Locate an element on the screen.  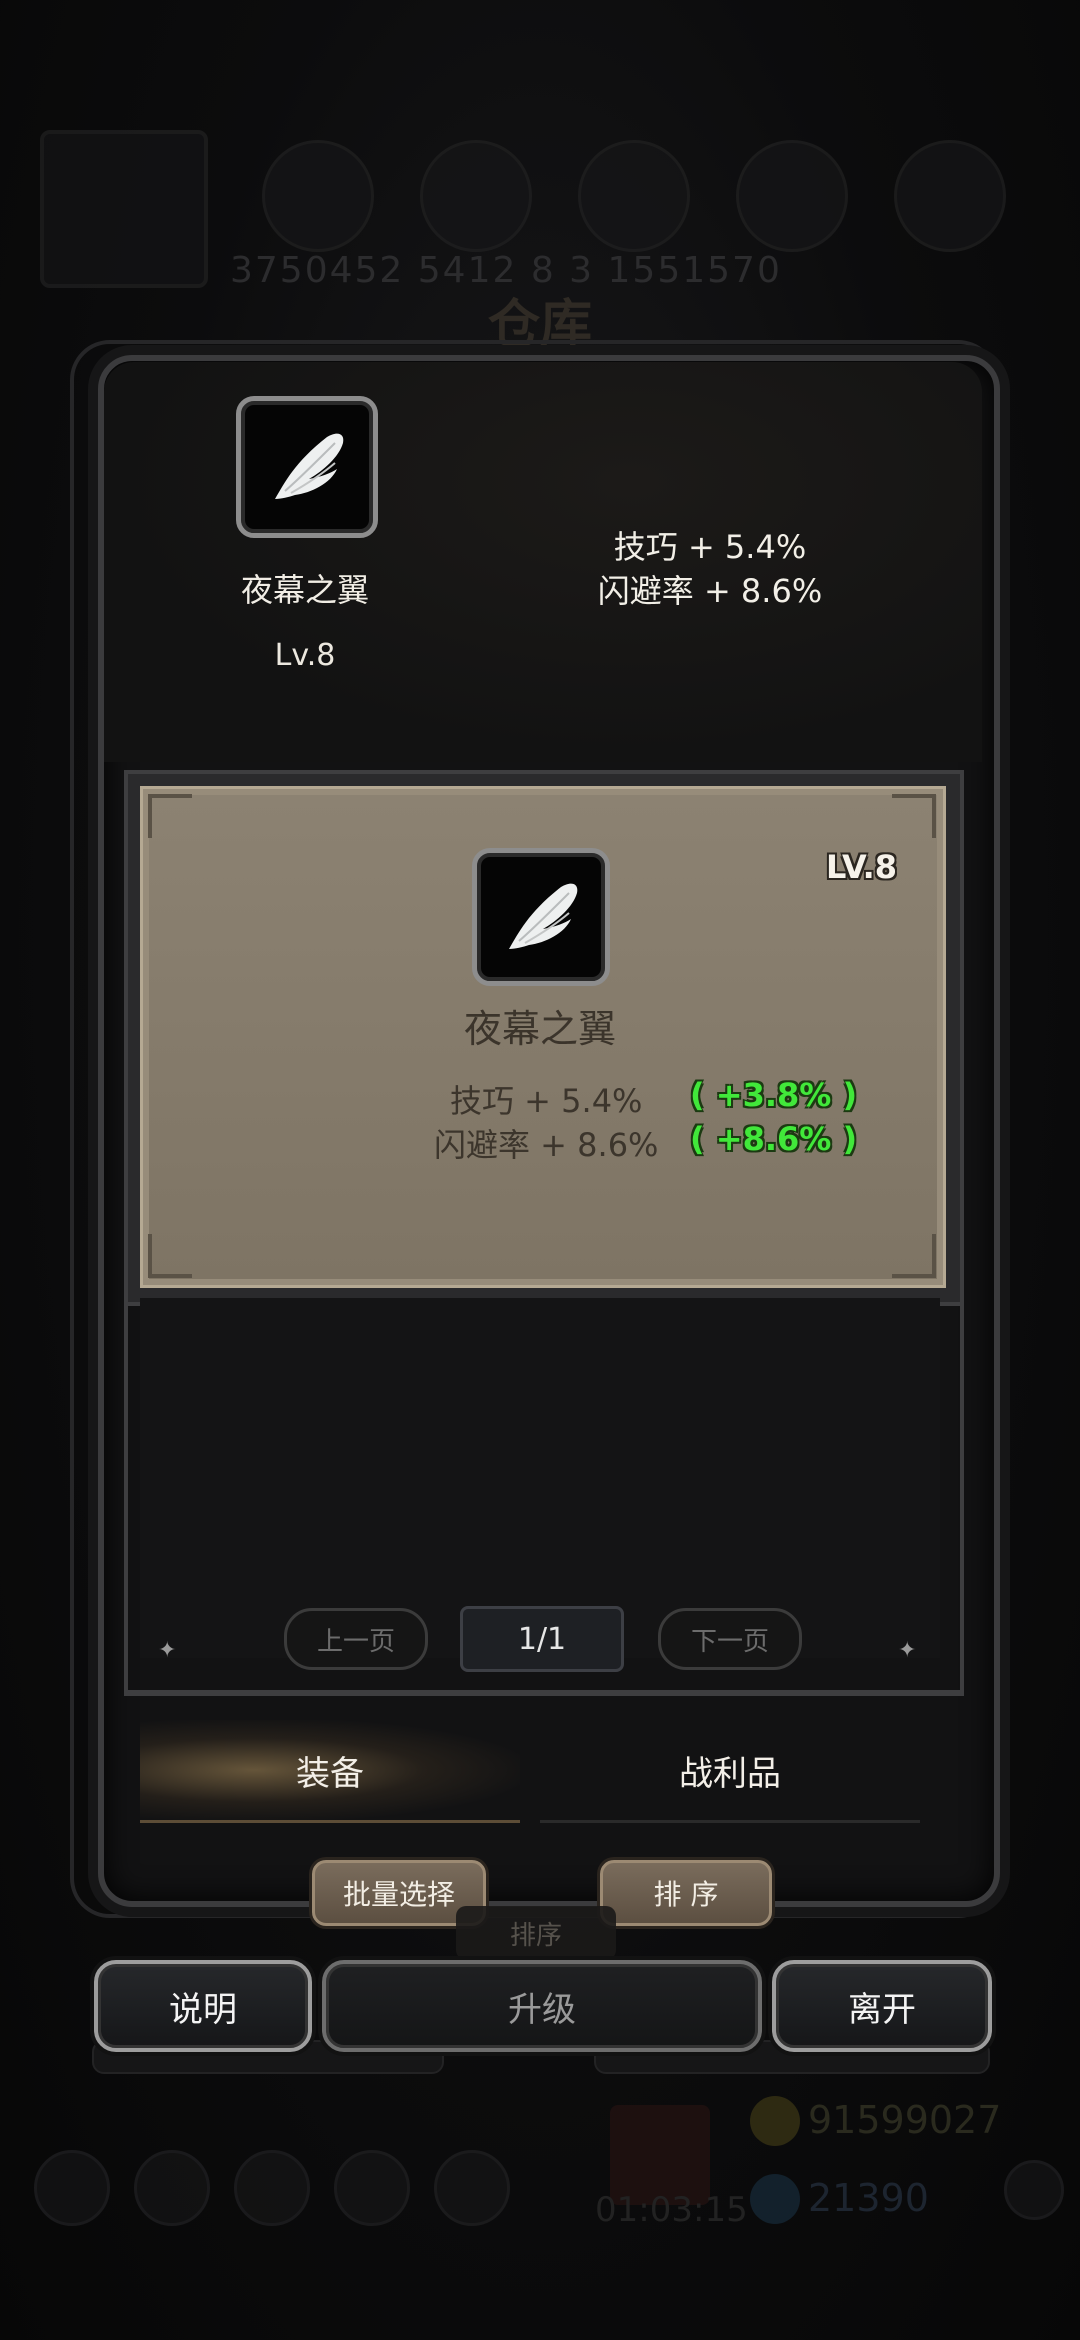
info-button: 说明 is located at coordinates (203, 2006).